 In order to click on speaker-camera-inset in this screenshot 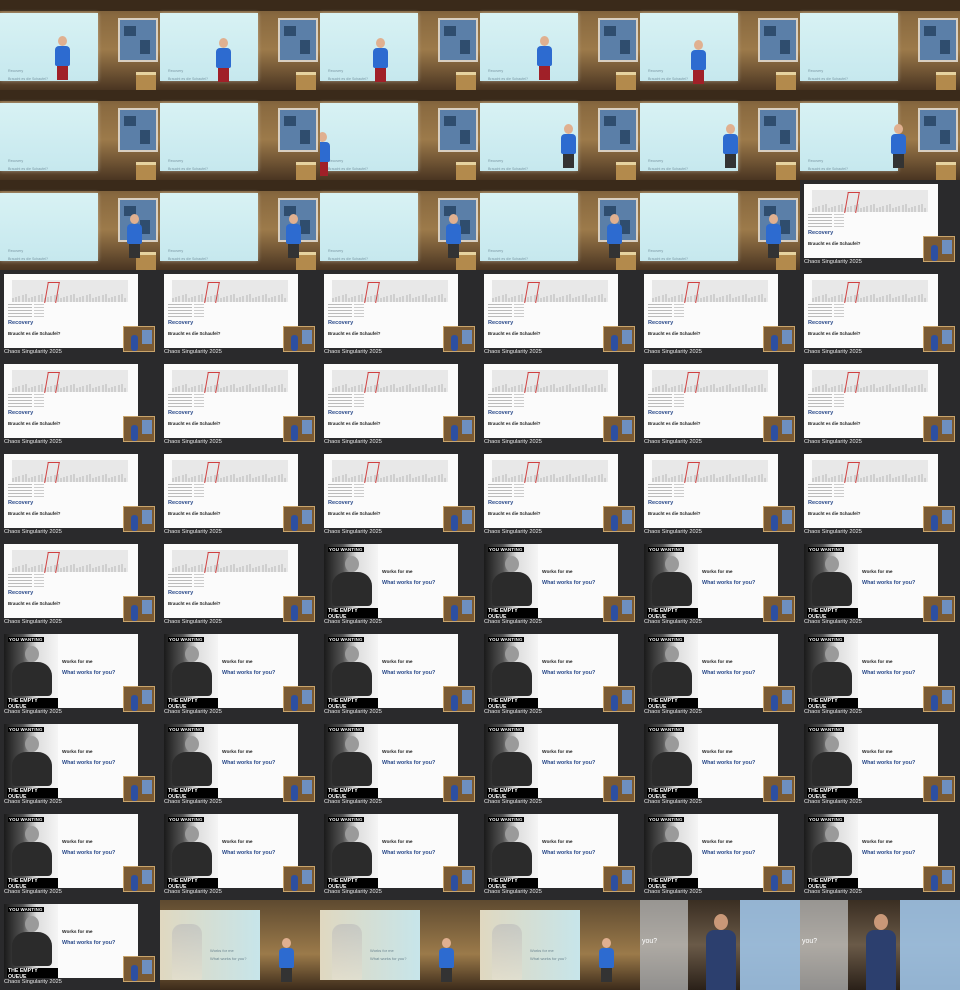, I will do `click(299, 789)`.